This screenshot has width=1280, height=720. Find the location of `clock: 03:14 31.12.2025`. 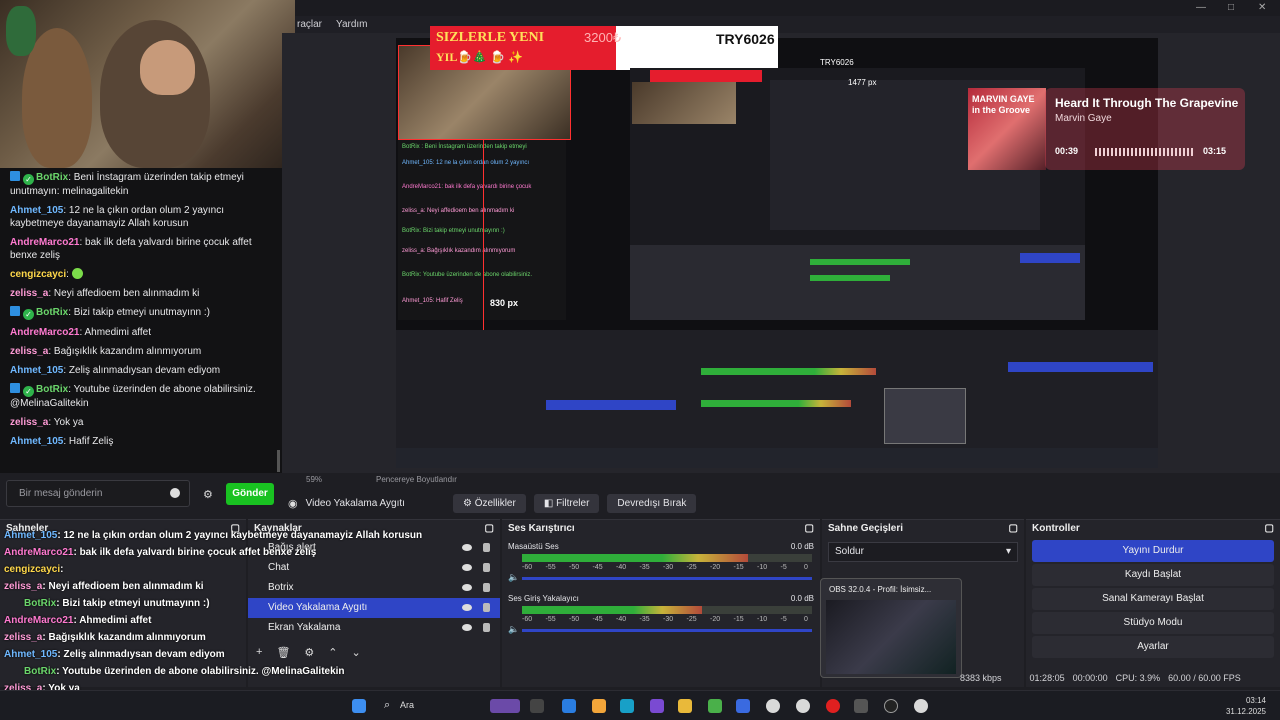

clock: 03:14 31.12.2025 is located at coordinates (1246, 706).